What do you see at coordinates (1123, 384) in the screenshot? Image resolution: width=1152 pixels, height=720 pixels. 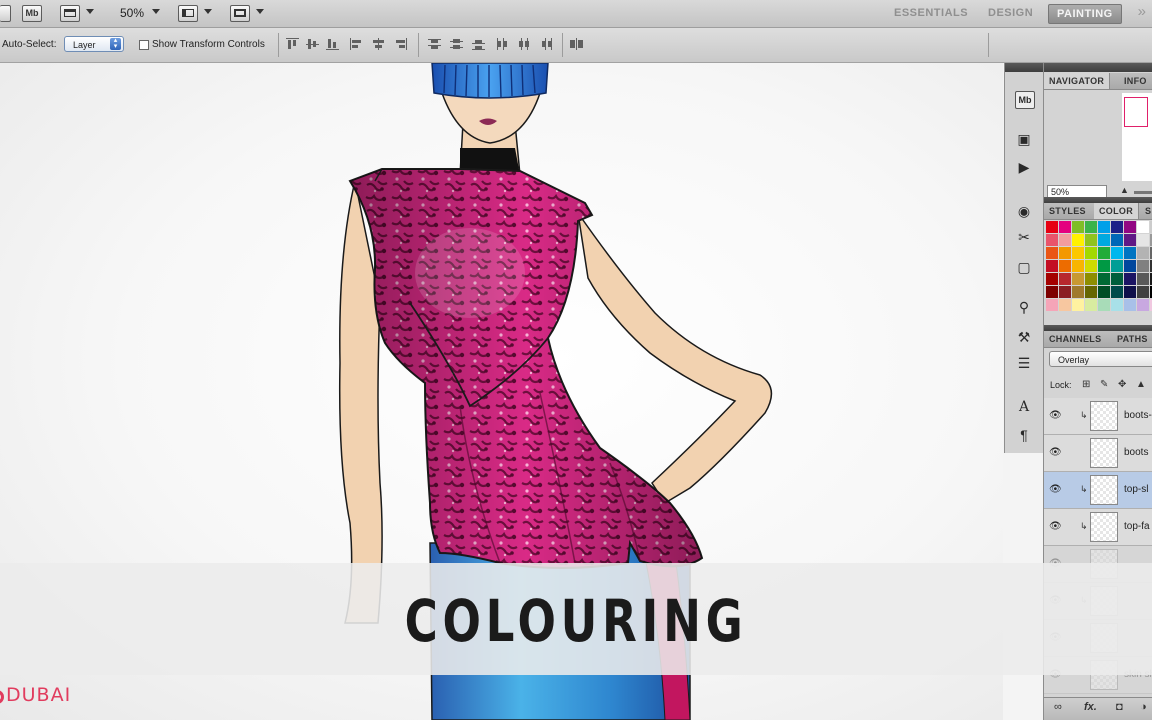 I see `lock-position-icon: ✥` at bounding box center [1123, 384].